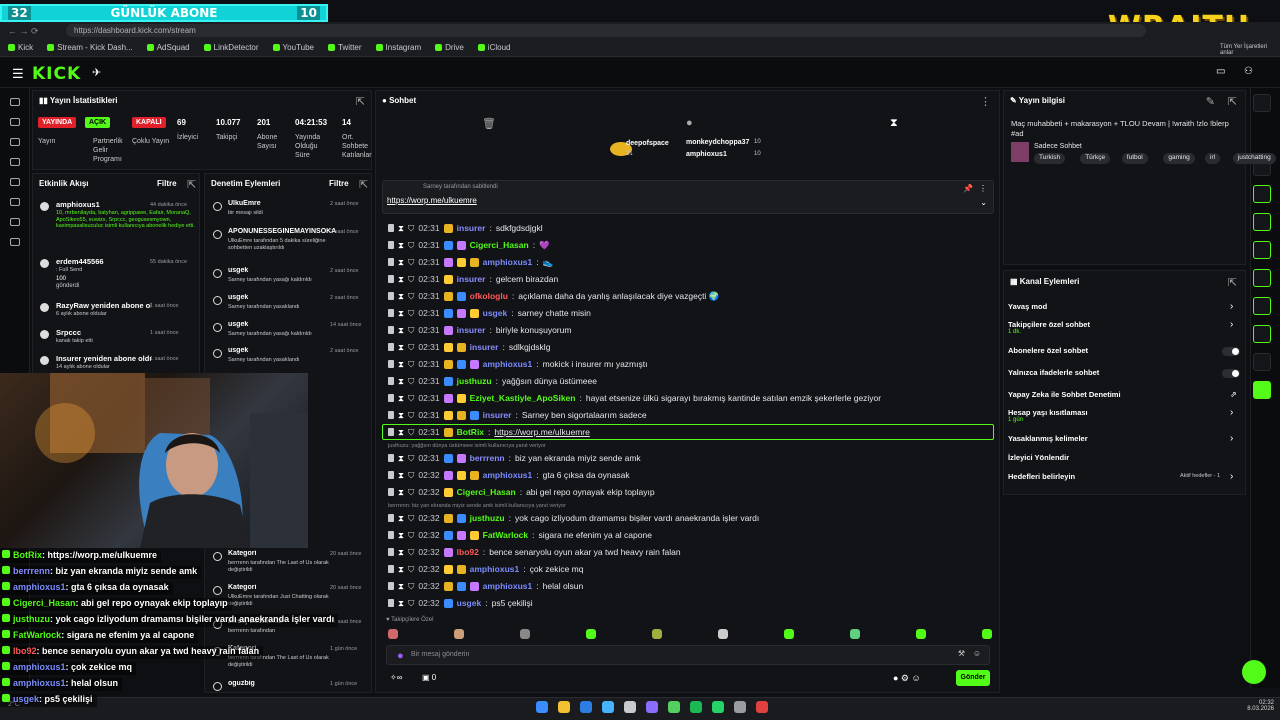 The height and width of the screenshot is (720, 1280). What do you see at coordinates (167, 183) in the screenshot?
I see `activity-filter-button: Filtre` at bounding box center [167, 183].